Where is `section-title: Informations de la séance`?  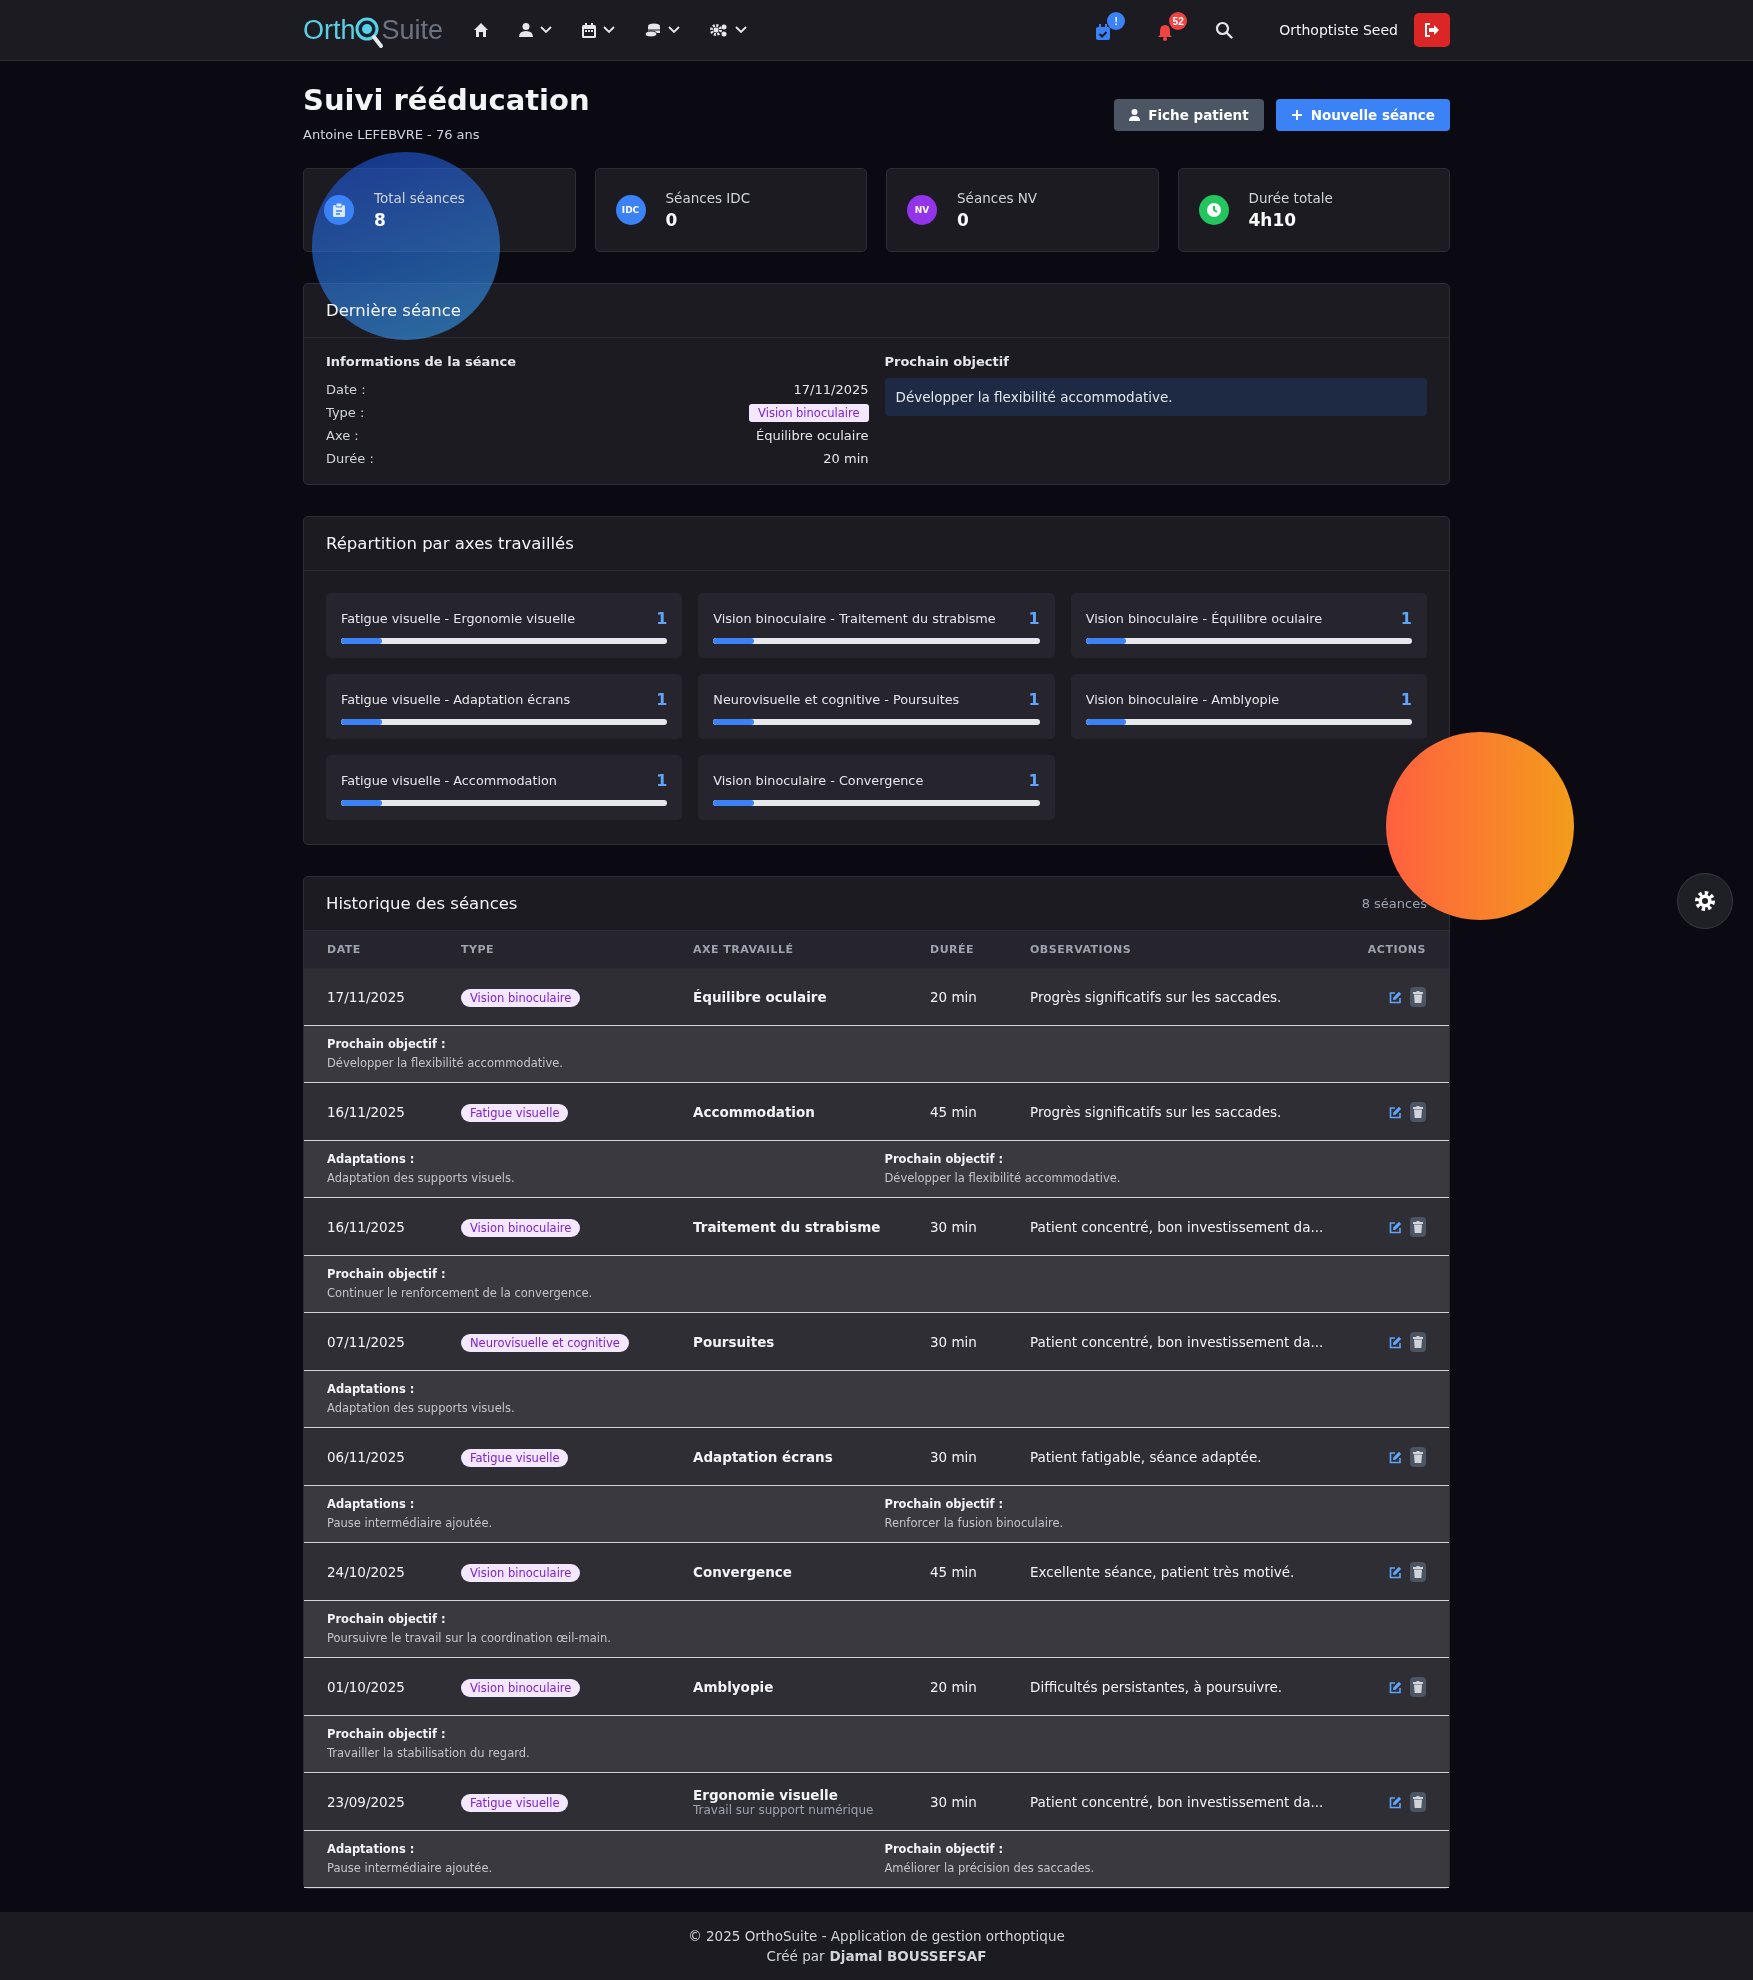 section-title: Informations de la séance is located at coordinates (422, 361).